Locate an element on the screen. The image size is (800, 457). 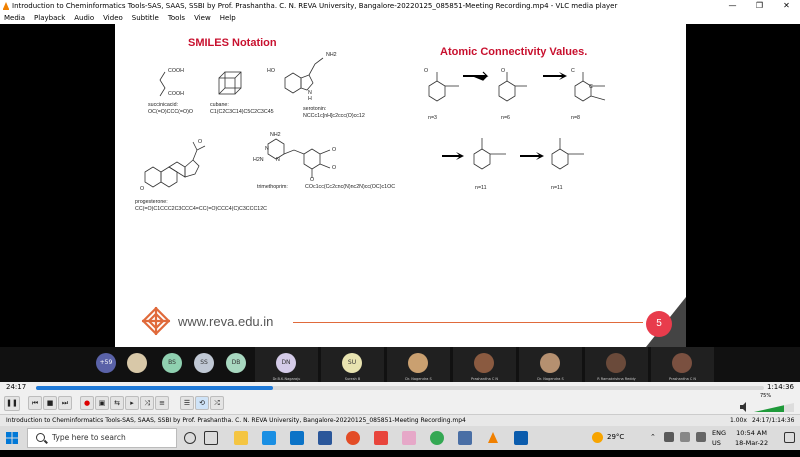
menu-tools: Tools is located at coordinates (176, 18).